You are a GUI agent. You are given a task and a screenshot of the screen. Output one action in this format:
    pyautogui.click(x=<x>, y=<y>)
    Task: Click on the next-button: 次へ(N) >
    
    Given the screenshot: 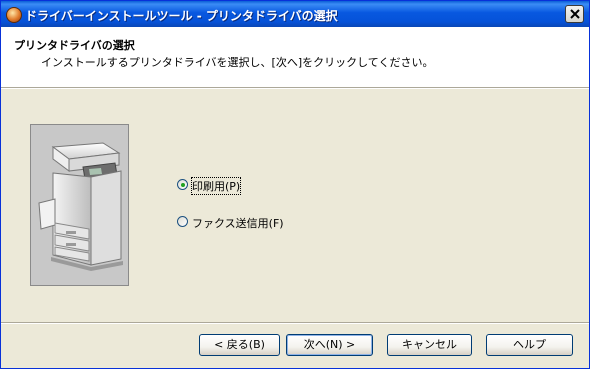 What is the action you would take?
    pyautogui.click(x=329, y=345)
    